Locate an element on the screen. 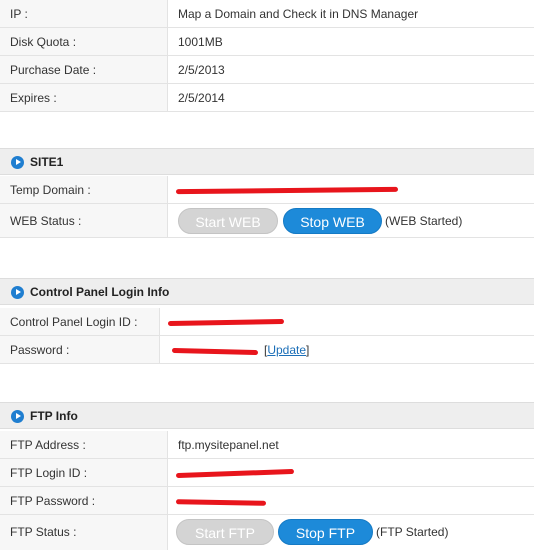 This screenshot has height=554, width=534. ftp-address-label: FTP Address : is located at coordinates (84, 444).